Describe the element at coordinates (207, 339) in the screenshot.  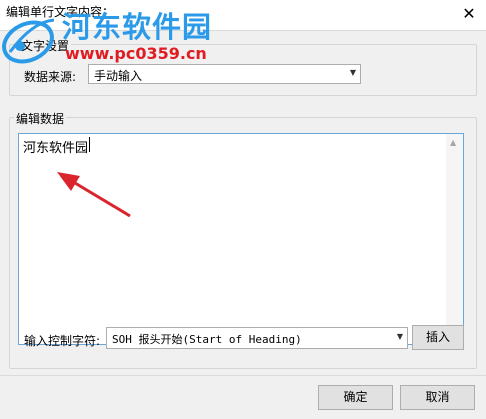
I see `control-char-value: SOH 报头开始(Start of Heading)` at that location.